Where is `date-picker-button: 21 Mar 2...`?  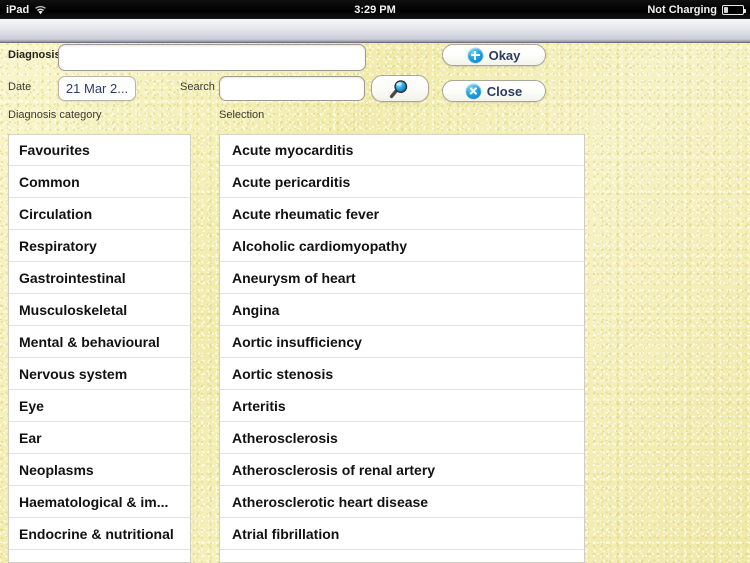 date-picker-button: 21 Mar 2... is located at coordinates (97, 88).